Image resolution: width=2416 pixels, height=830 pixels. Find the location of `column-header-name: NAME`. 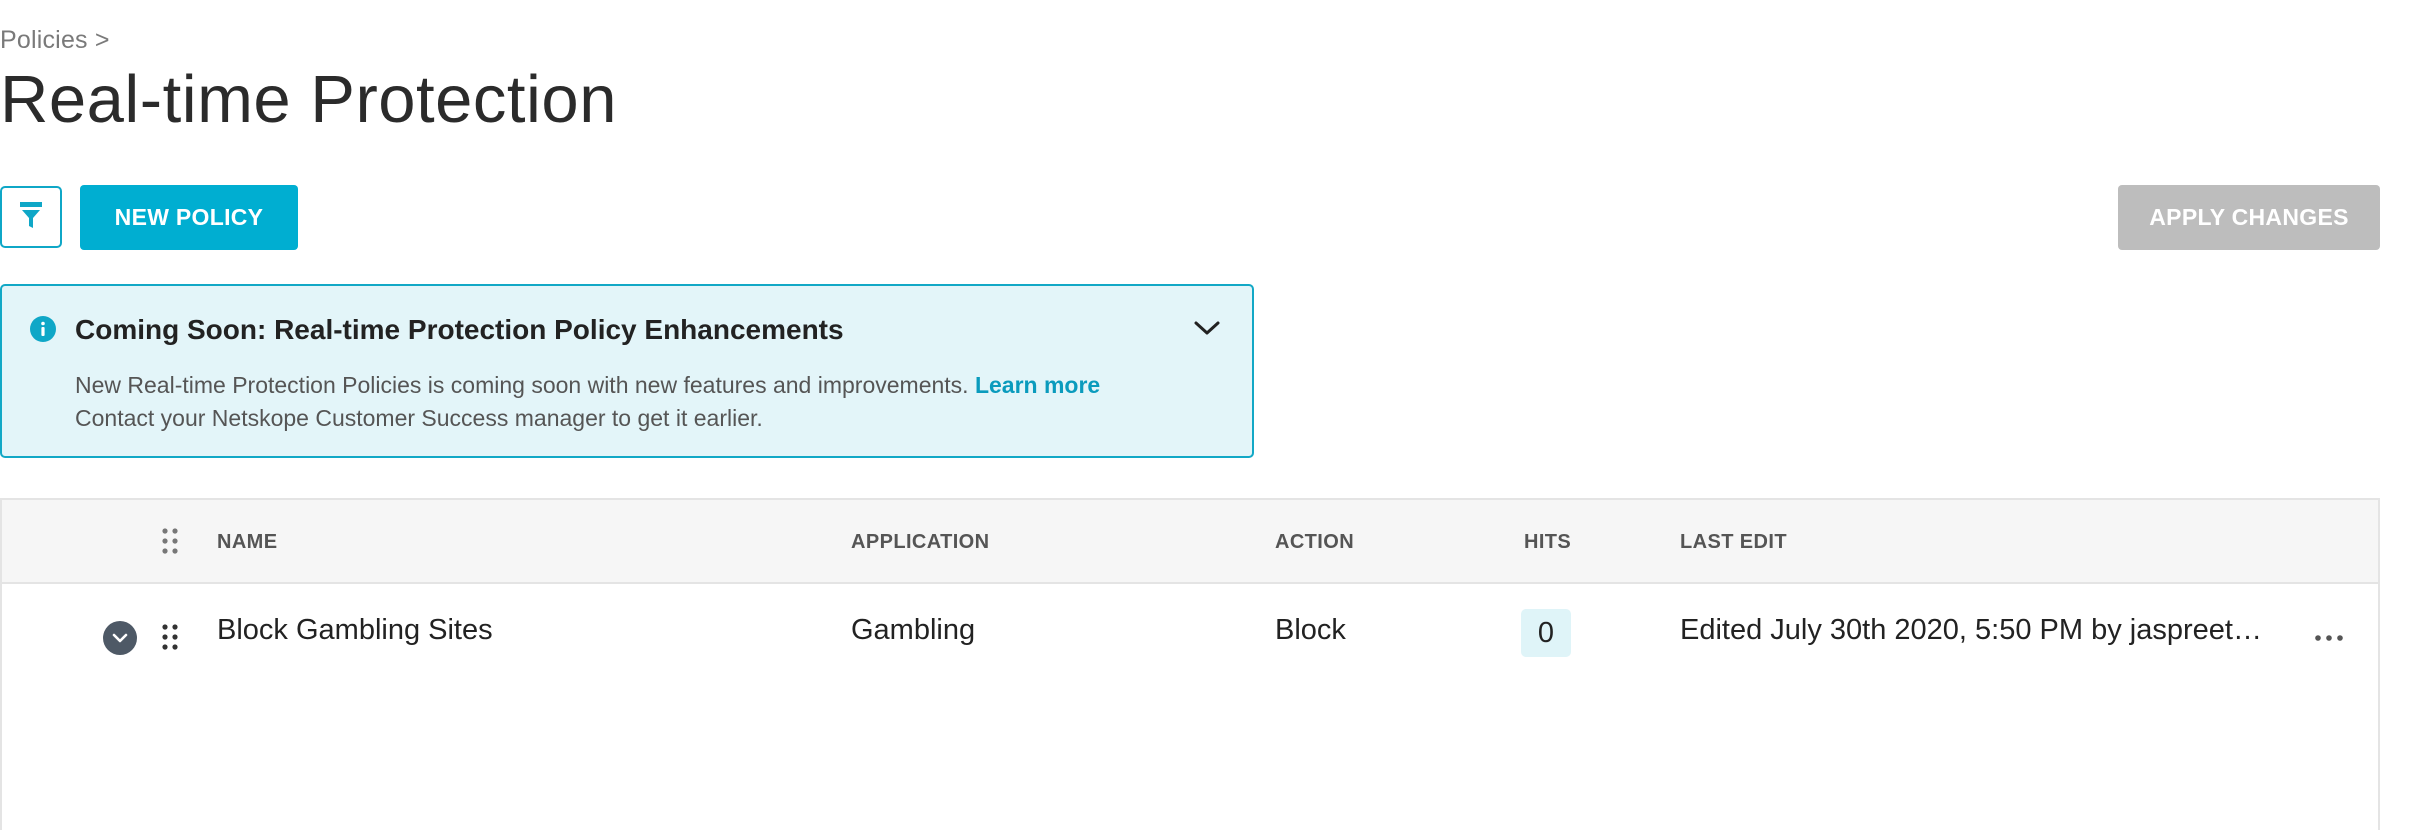

column-header-name: NAME is located at coordinates (247, 542).